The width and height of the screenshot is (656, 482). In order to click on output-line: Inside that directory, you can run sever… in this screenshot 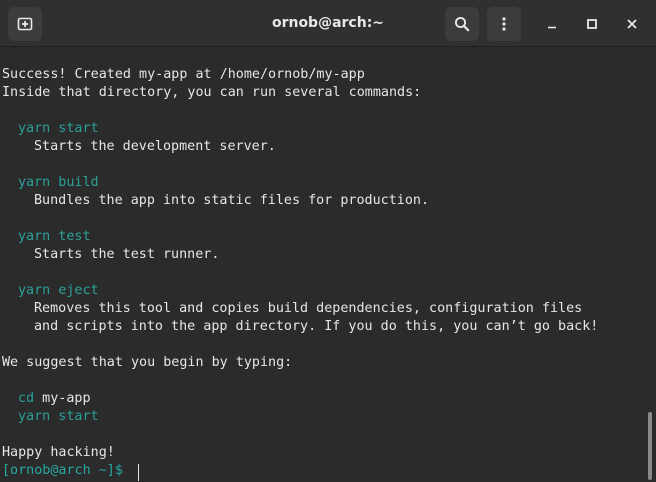, I will do `click(212, 92)`.